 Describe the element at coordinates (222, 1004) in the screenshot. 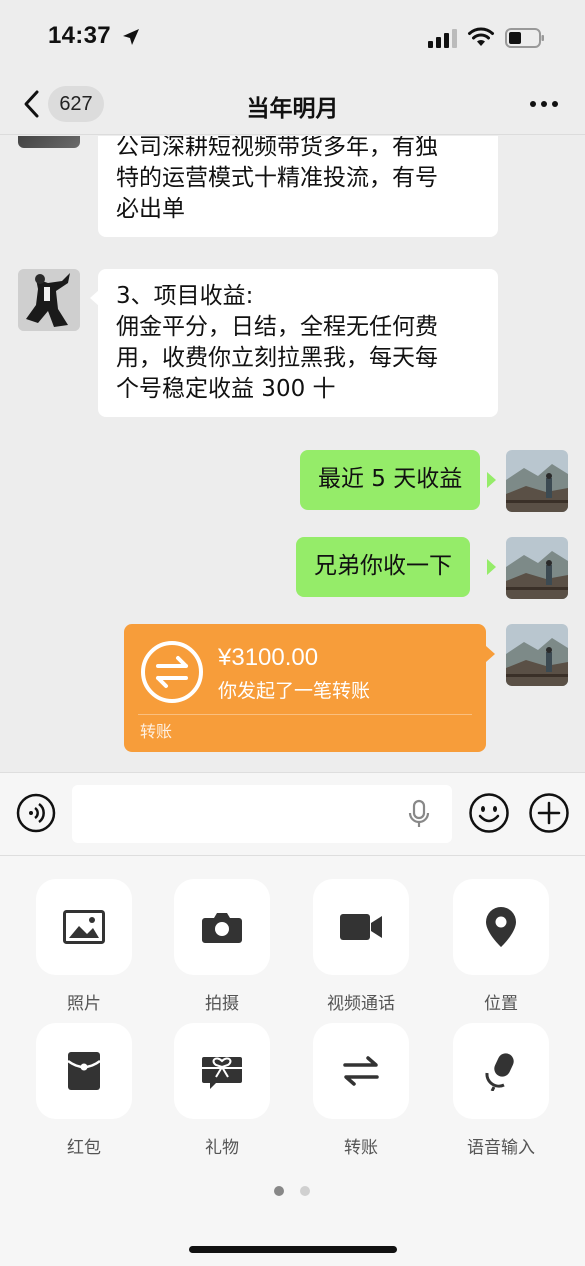

I see `tool-label: 拍摄` at that location.